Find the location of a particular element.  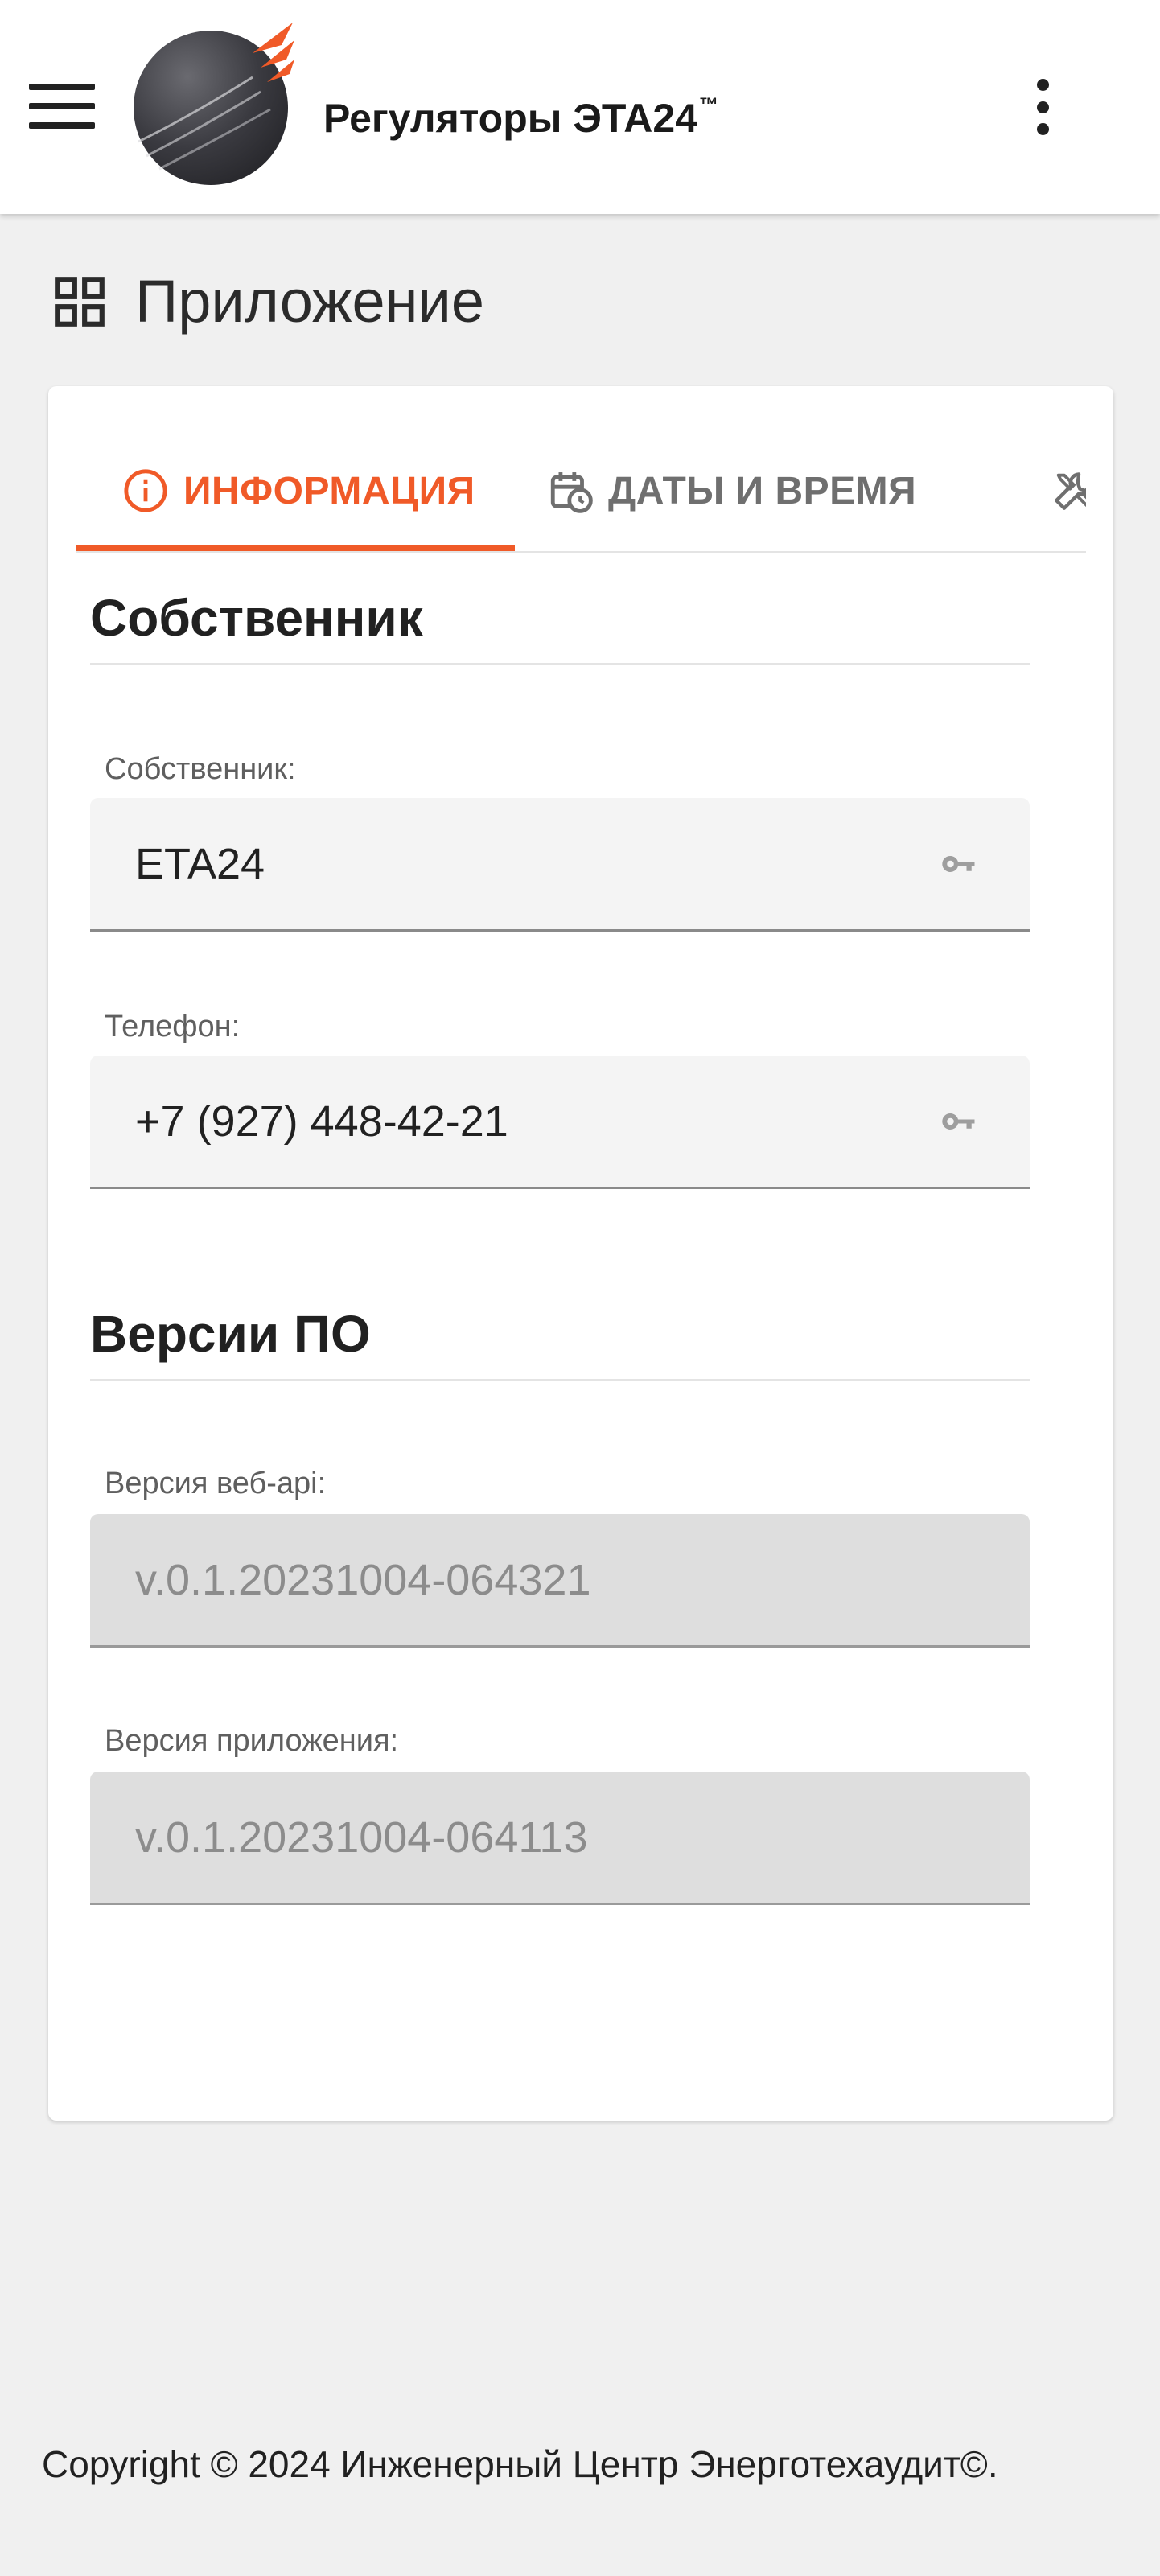

trademark-sign: ™ is located at coordinates (709, 105).